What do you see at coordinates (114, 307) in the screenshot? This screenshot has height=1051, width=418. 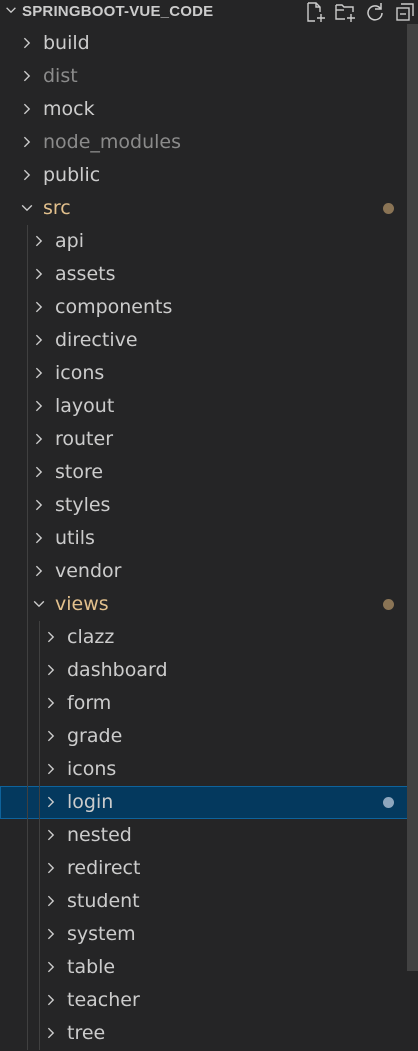 I see `tree-item-label: components` at bounding box center [114, 307].